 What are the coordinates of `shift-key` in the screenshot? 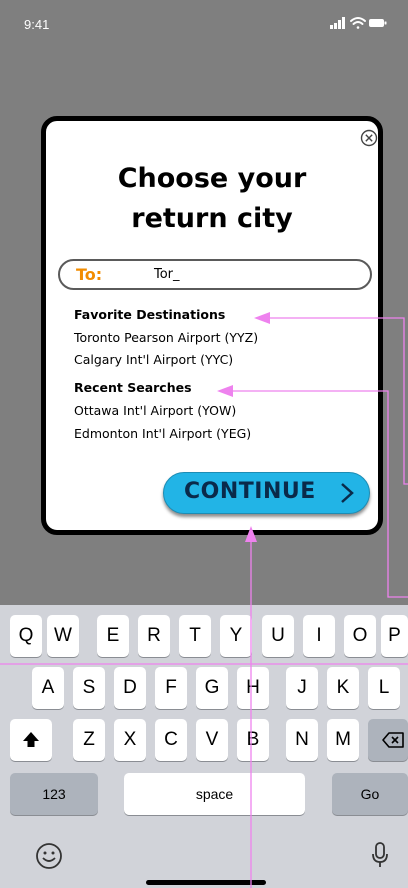 It's located at (31, 740).